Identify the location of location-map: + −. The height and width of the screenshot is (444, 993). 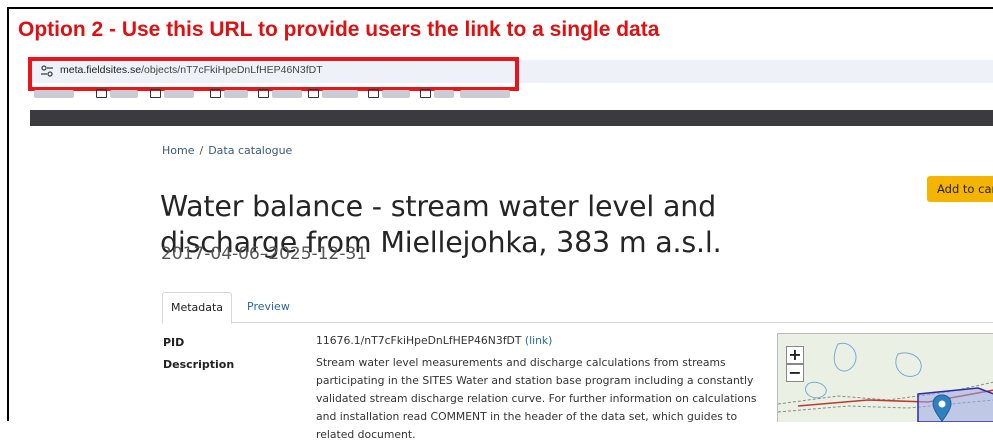
(885, 377).